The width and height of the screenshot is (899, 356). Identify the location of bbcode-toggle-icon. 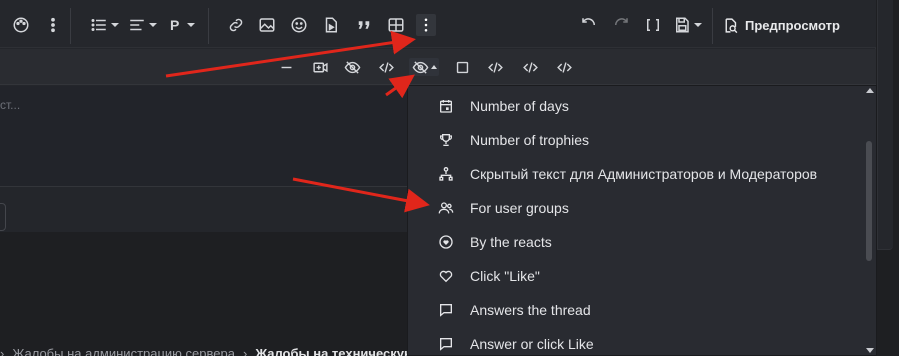
(653, 25).